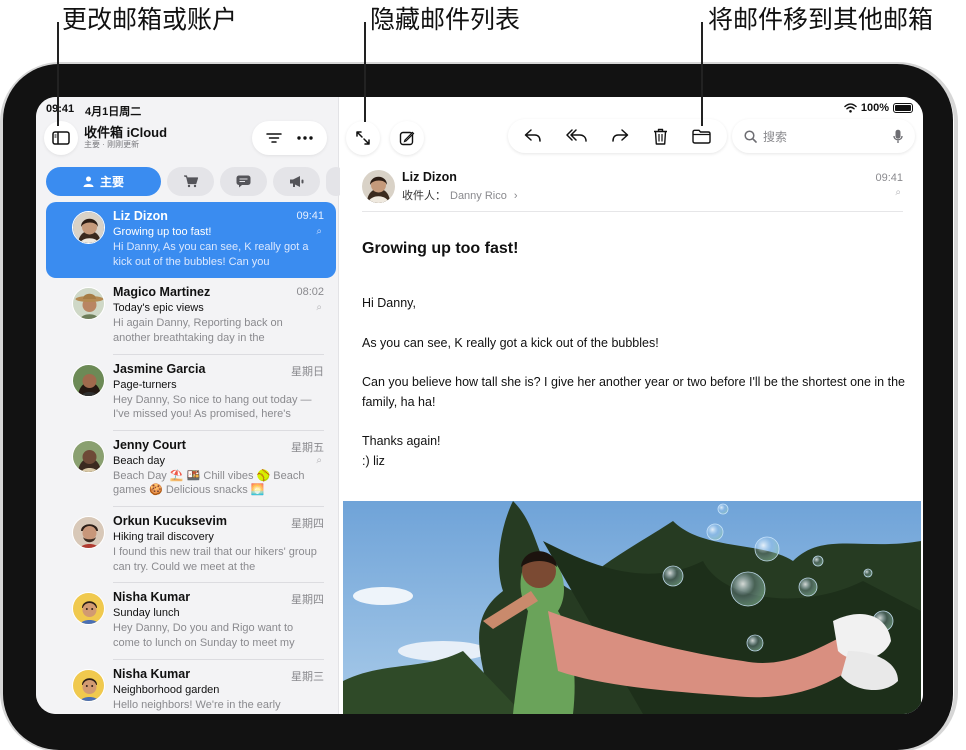 The width and height of the screenshot is (966, 750). I want to click on message-actions-group, so click(617, 136).